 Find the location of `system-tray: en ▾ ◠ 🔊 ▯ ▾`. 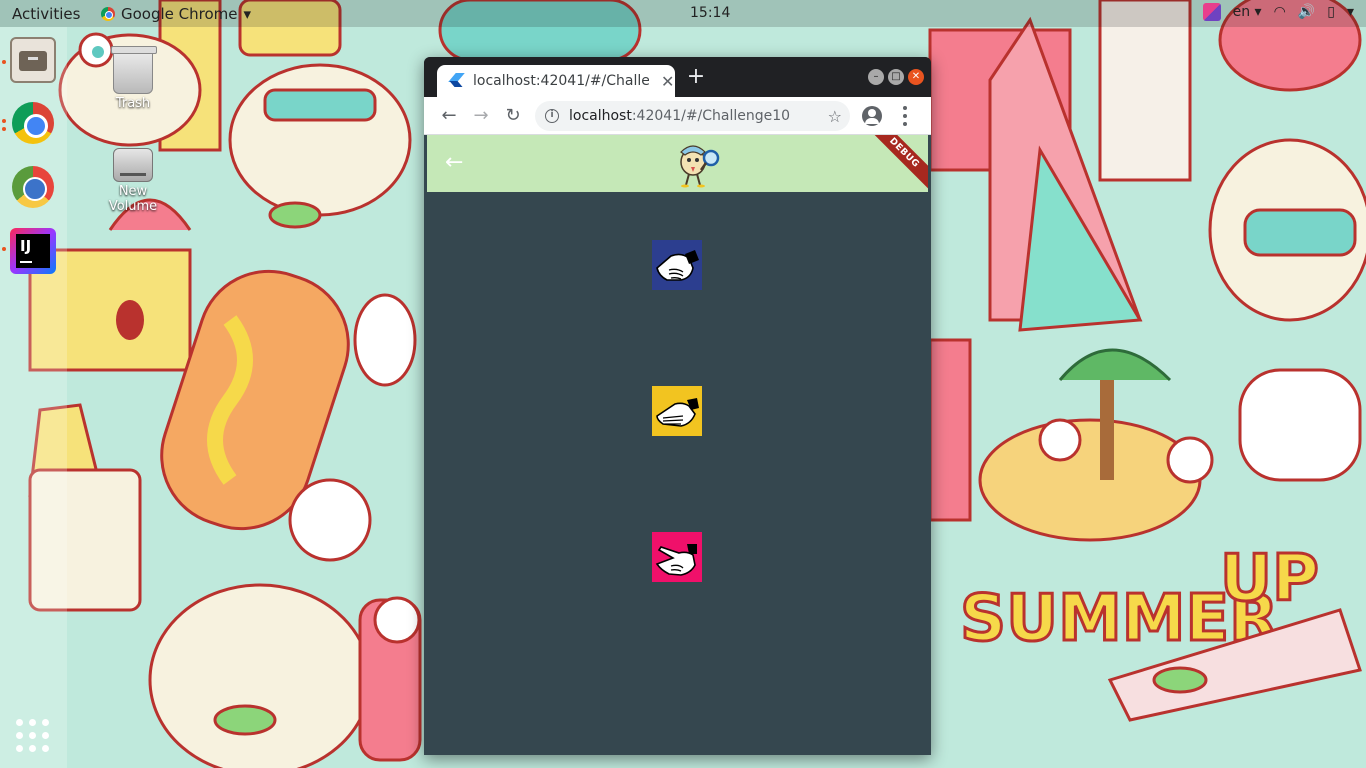

system-tray: en ▾ ◠ 🔊 ▯ ▾ is located at coordinates (1278, 12).